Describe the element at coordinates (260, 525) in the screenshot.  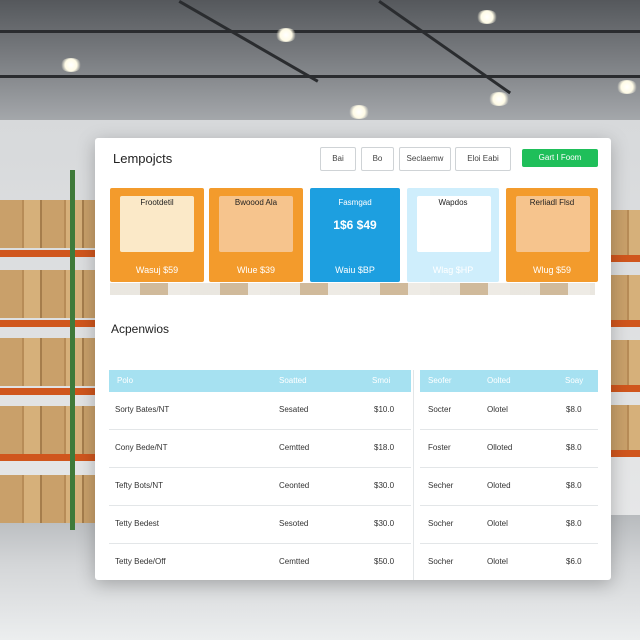
I see `table-row: Tetty Bedest Sesoted $30.0` at that location.